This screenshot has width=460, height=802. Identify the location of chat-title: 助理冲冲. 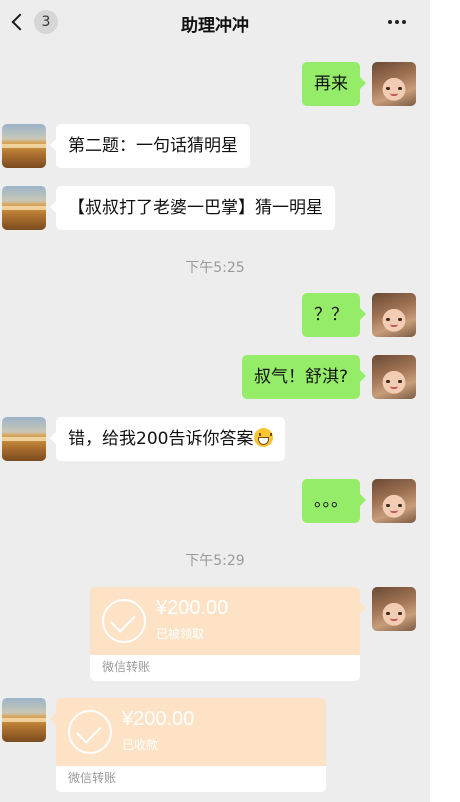
(215, 26).